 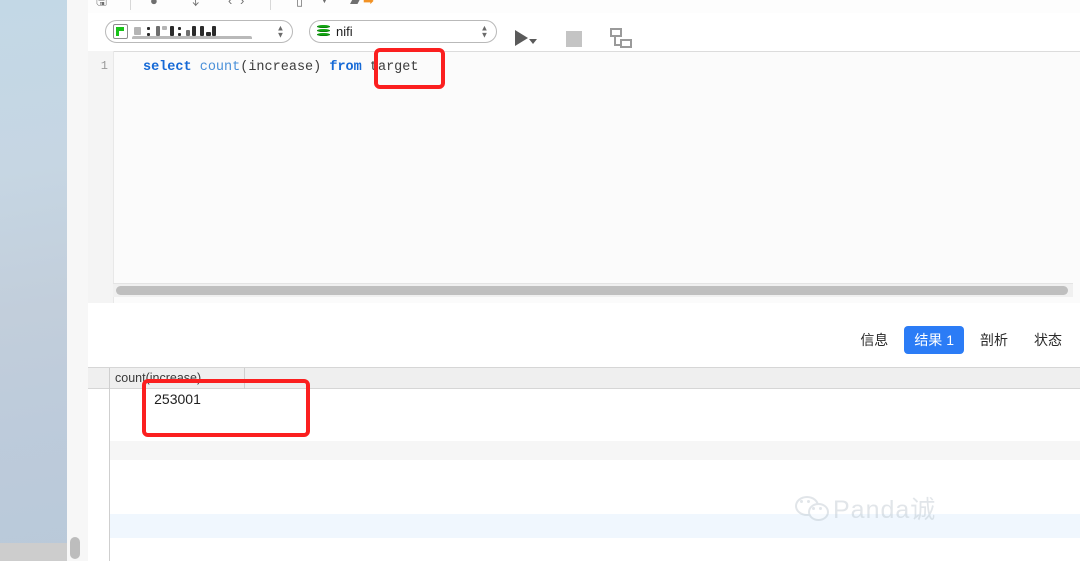 What do you see at coordinates (192, 3) in the screenshot?
I see `rollback-icon: ⤵` at bounding box center [192, 3].